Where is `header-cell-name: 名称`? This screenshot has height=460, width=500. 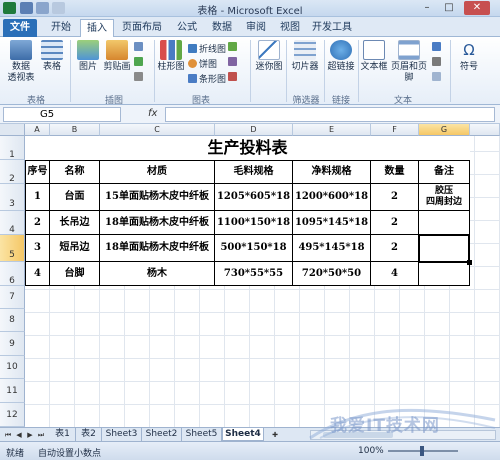 header-cell-name: 名称 is located at coordinates (75, 172).